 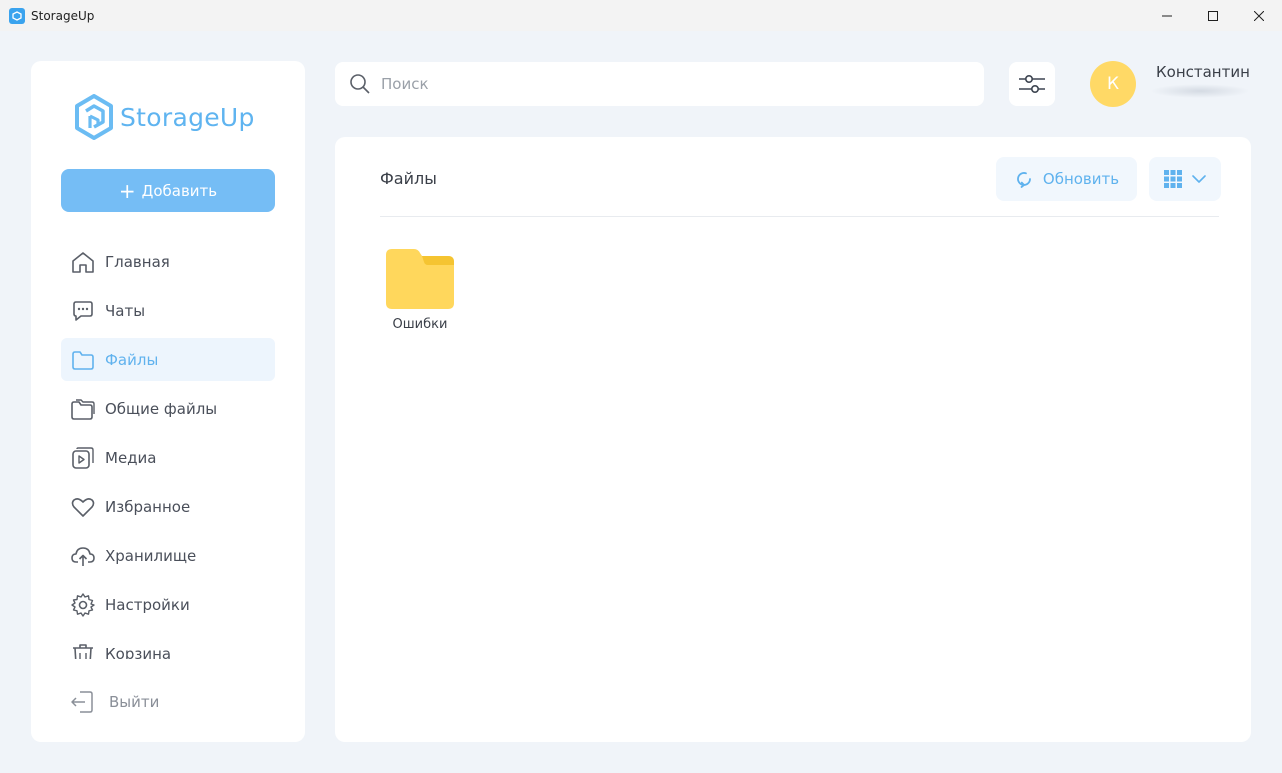 I want to click on sidebar-item-settings: Настройки, so click(x=168, y=604).